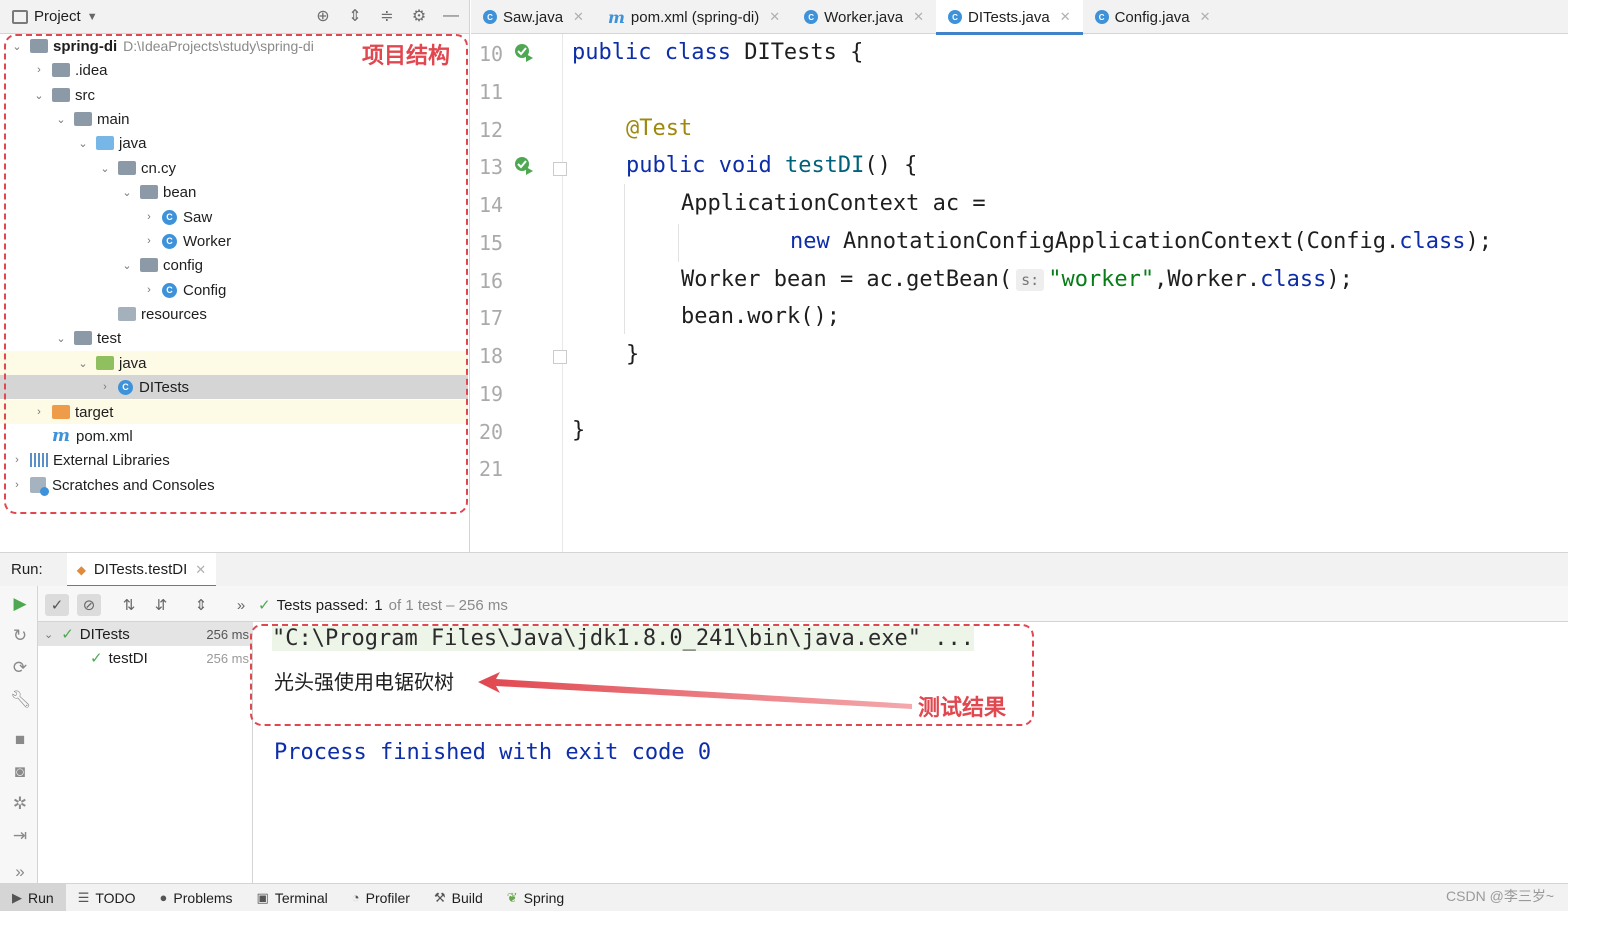  What do you see at coordinates (717, 52) in the screenshot?
I see `code-line-10: public class DITests {` at bounding box center [717, 52].